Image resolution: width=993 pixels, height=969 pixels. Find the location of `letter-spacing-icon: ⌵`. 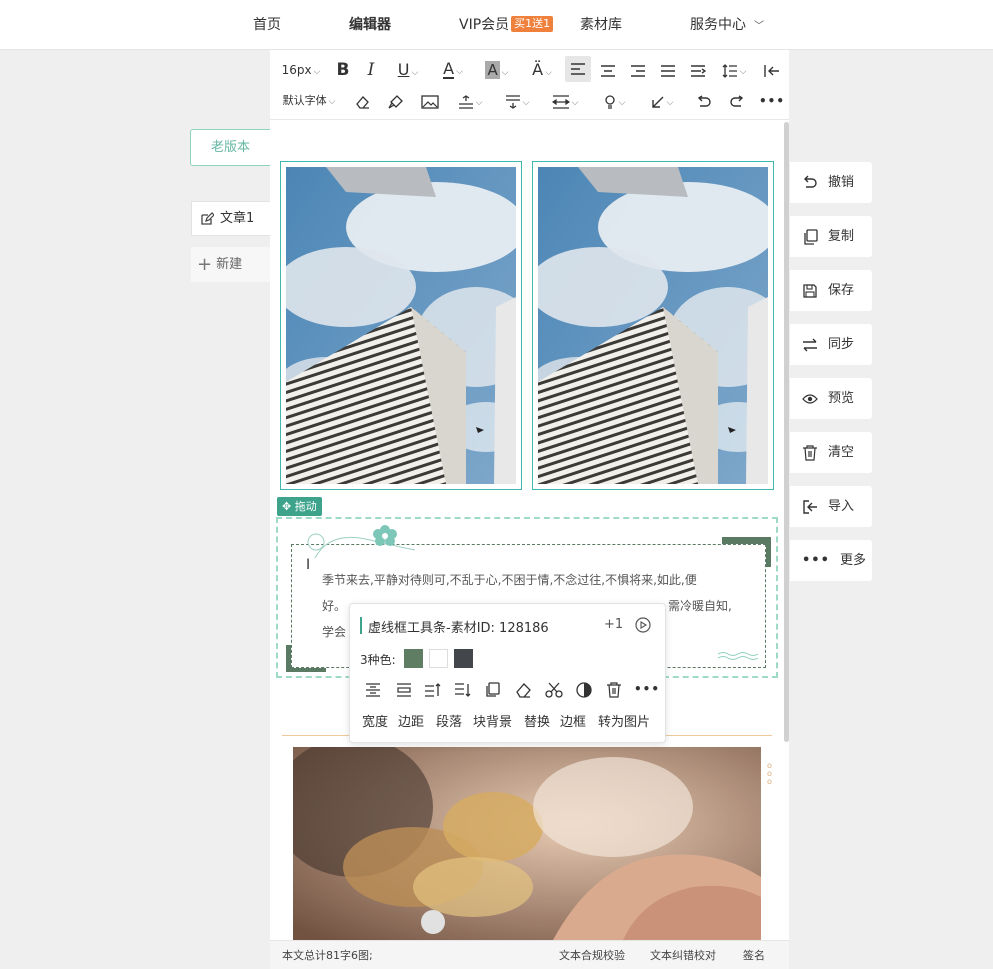

letter-spacing-icon: ⌵ is located at coordinates (565, 101).